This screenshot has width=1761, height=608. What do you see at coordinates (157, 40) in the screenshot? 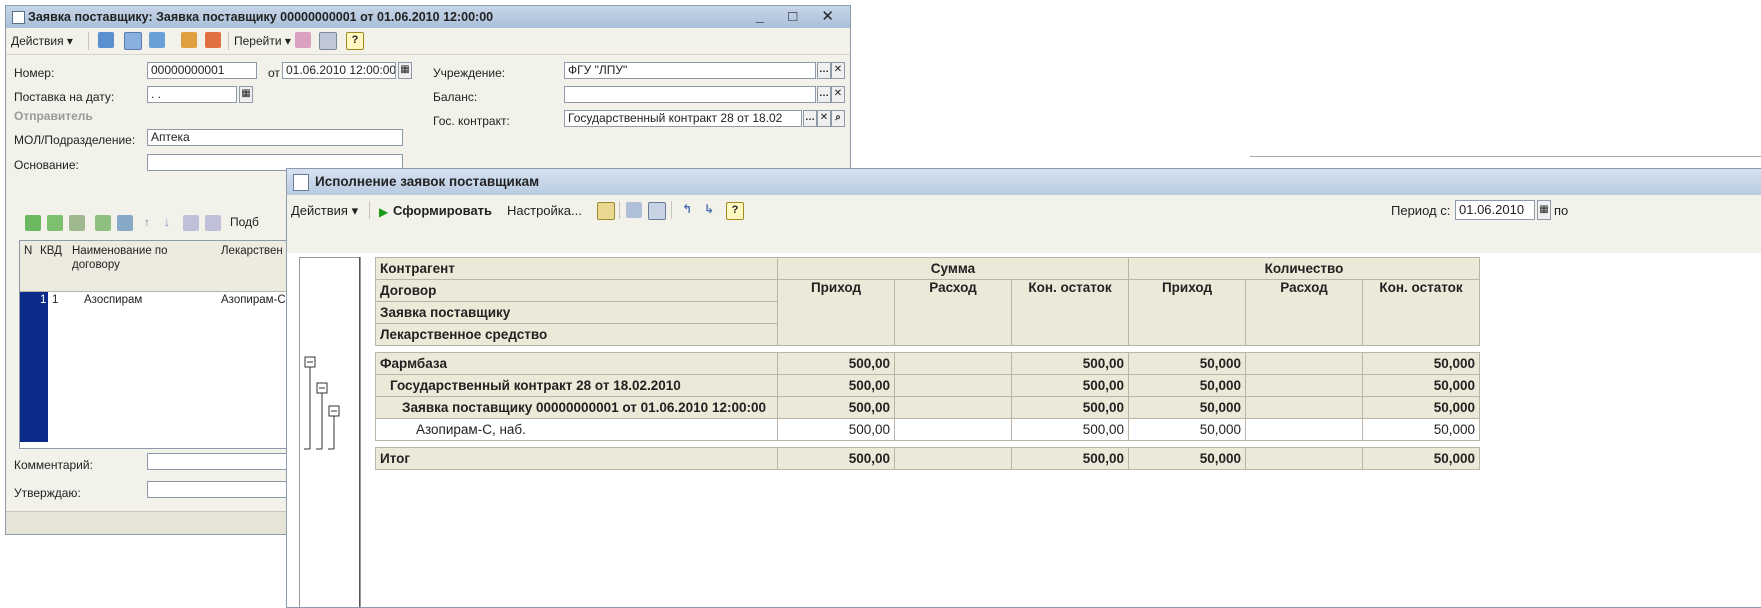
I see `refresh-icon` at bounding box center [157, 40].